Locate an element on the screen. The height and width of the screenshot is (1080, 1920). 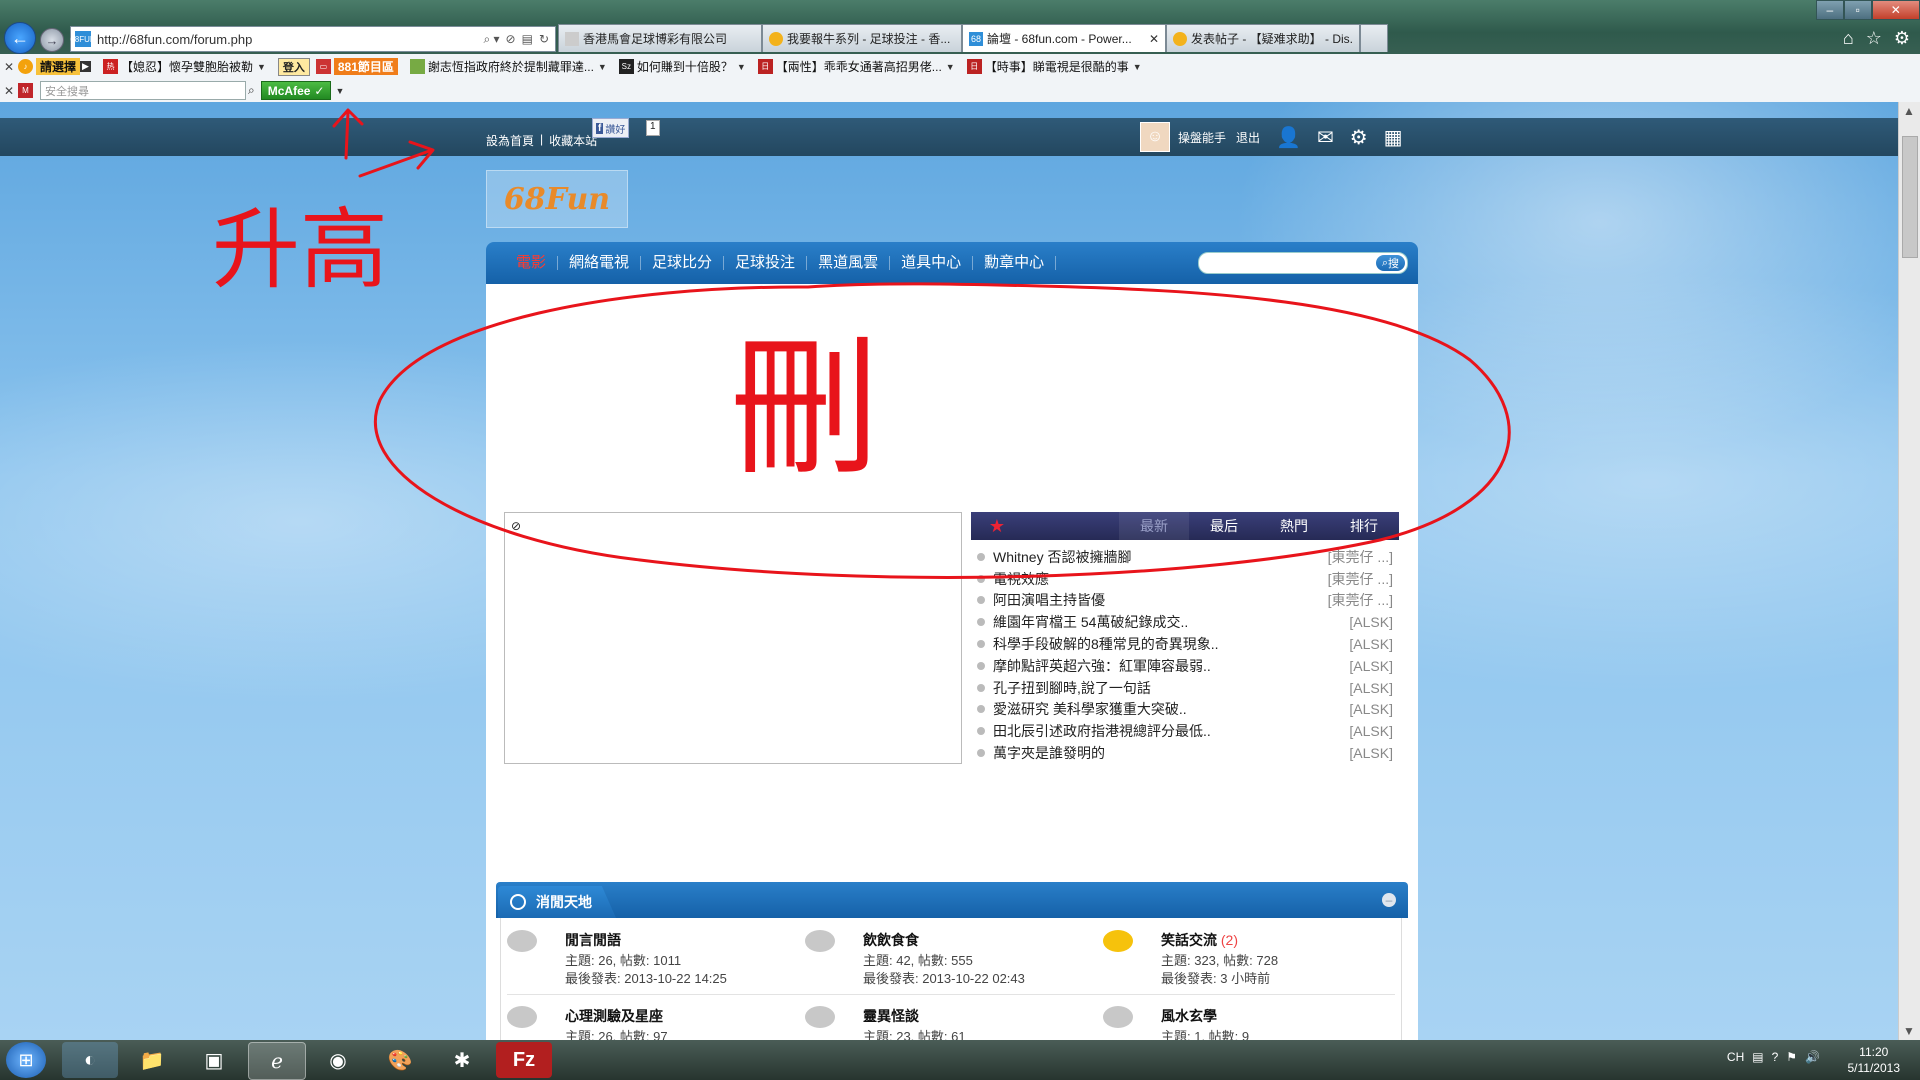
news-item: 科學手段破解的8種常見的奇異現象.. [ALSK] is located at coordinates (1185, 644).